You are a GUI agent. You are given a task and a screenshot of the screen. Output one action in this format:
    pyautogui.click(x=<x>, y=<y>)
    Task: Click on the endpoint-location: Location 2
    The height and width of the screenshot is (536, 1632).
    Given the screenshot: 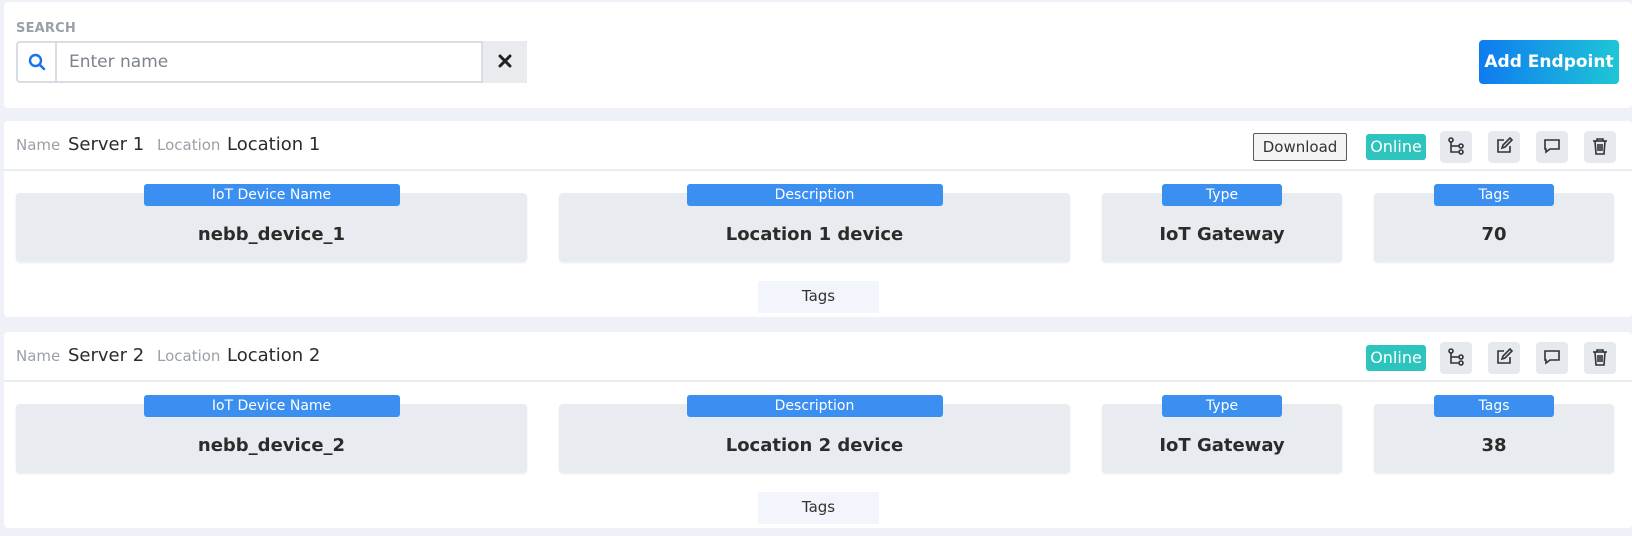 What is the action you would take?
    pyautogui.click(x=274, y=355)
    